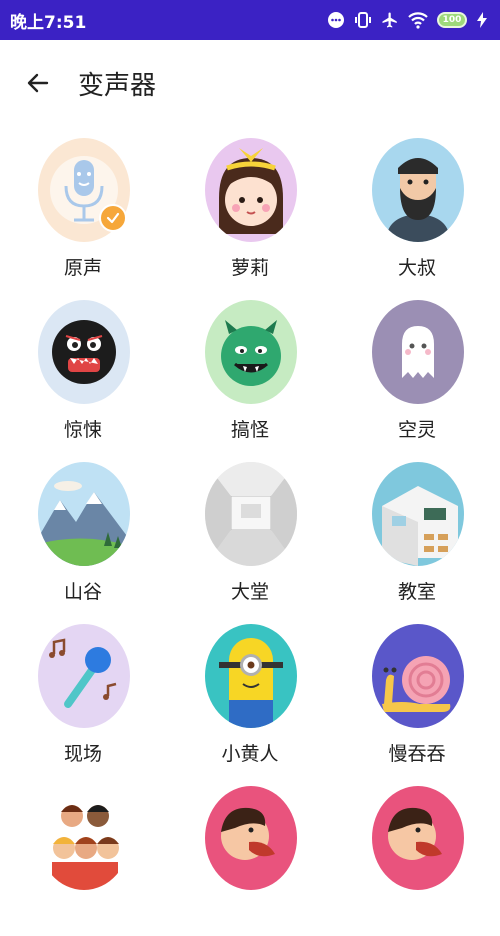 This screenshot has width=500, height=936. What do you see at coordinates (82, 754) in the screenshot?
I see `effect-label: 现场` at bounding box center [82, 754].